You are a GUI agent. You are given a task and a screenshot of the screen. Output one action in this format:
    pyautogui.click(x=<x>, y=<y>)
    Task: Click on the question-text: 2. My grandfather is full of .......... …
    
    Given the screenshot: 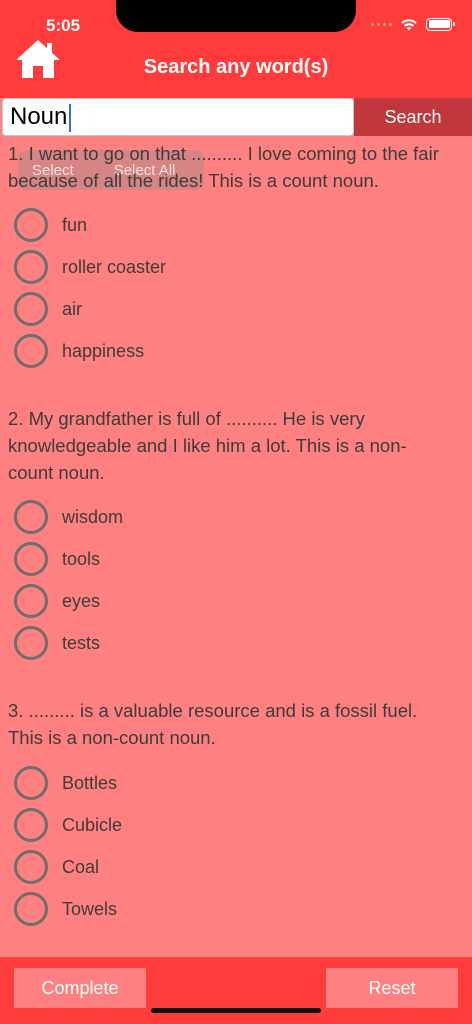 What is the action you would take?
    pyautogui.click(x=207, y=445)
    